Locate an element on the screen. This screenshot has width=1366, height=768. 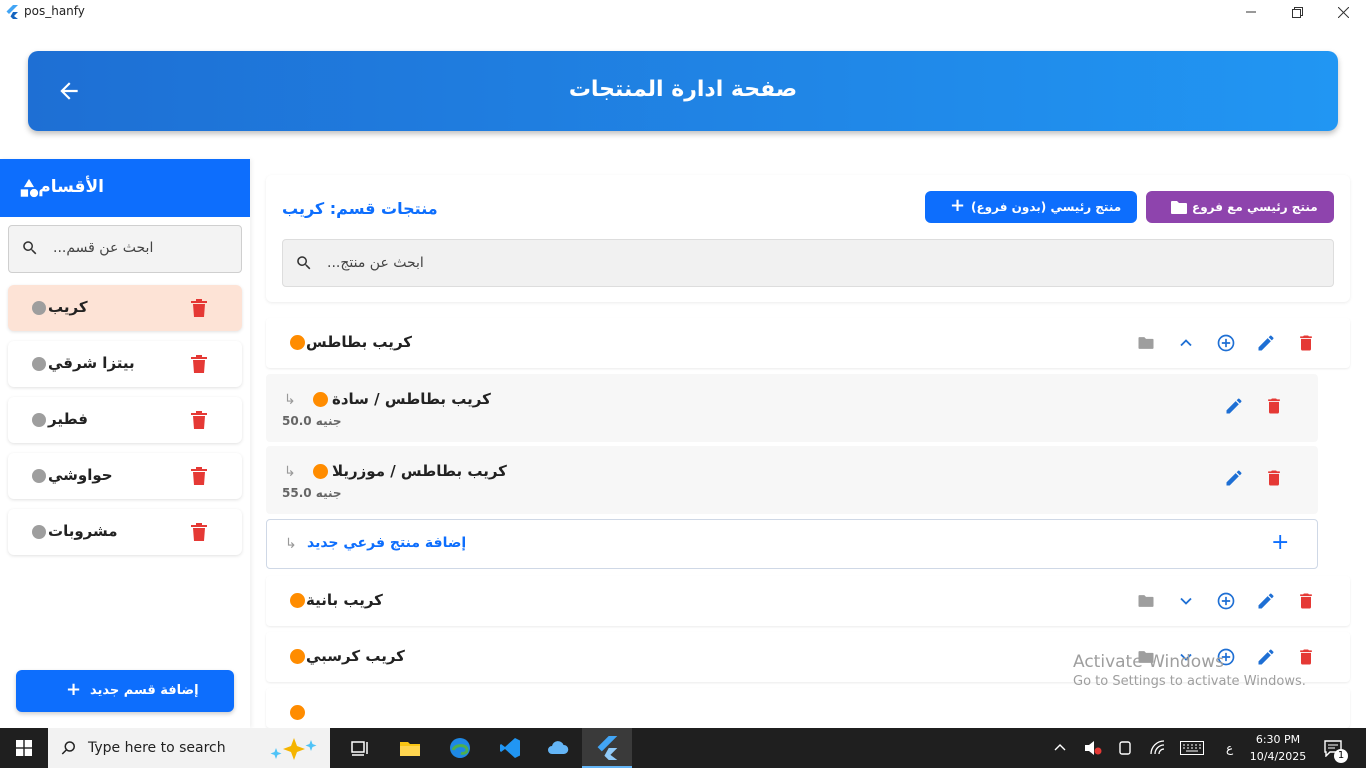
close-button is located at coordinates (1343, 12).